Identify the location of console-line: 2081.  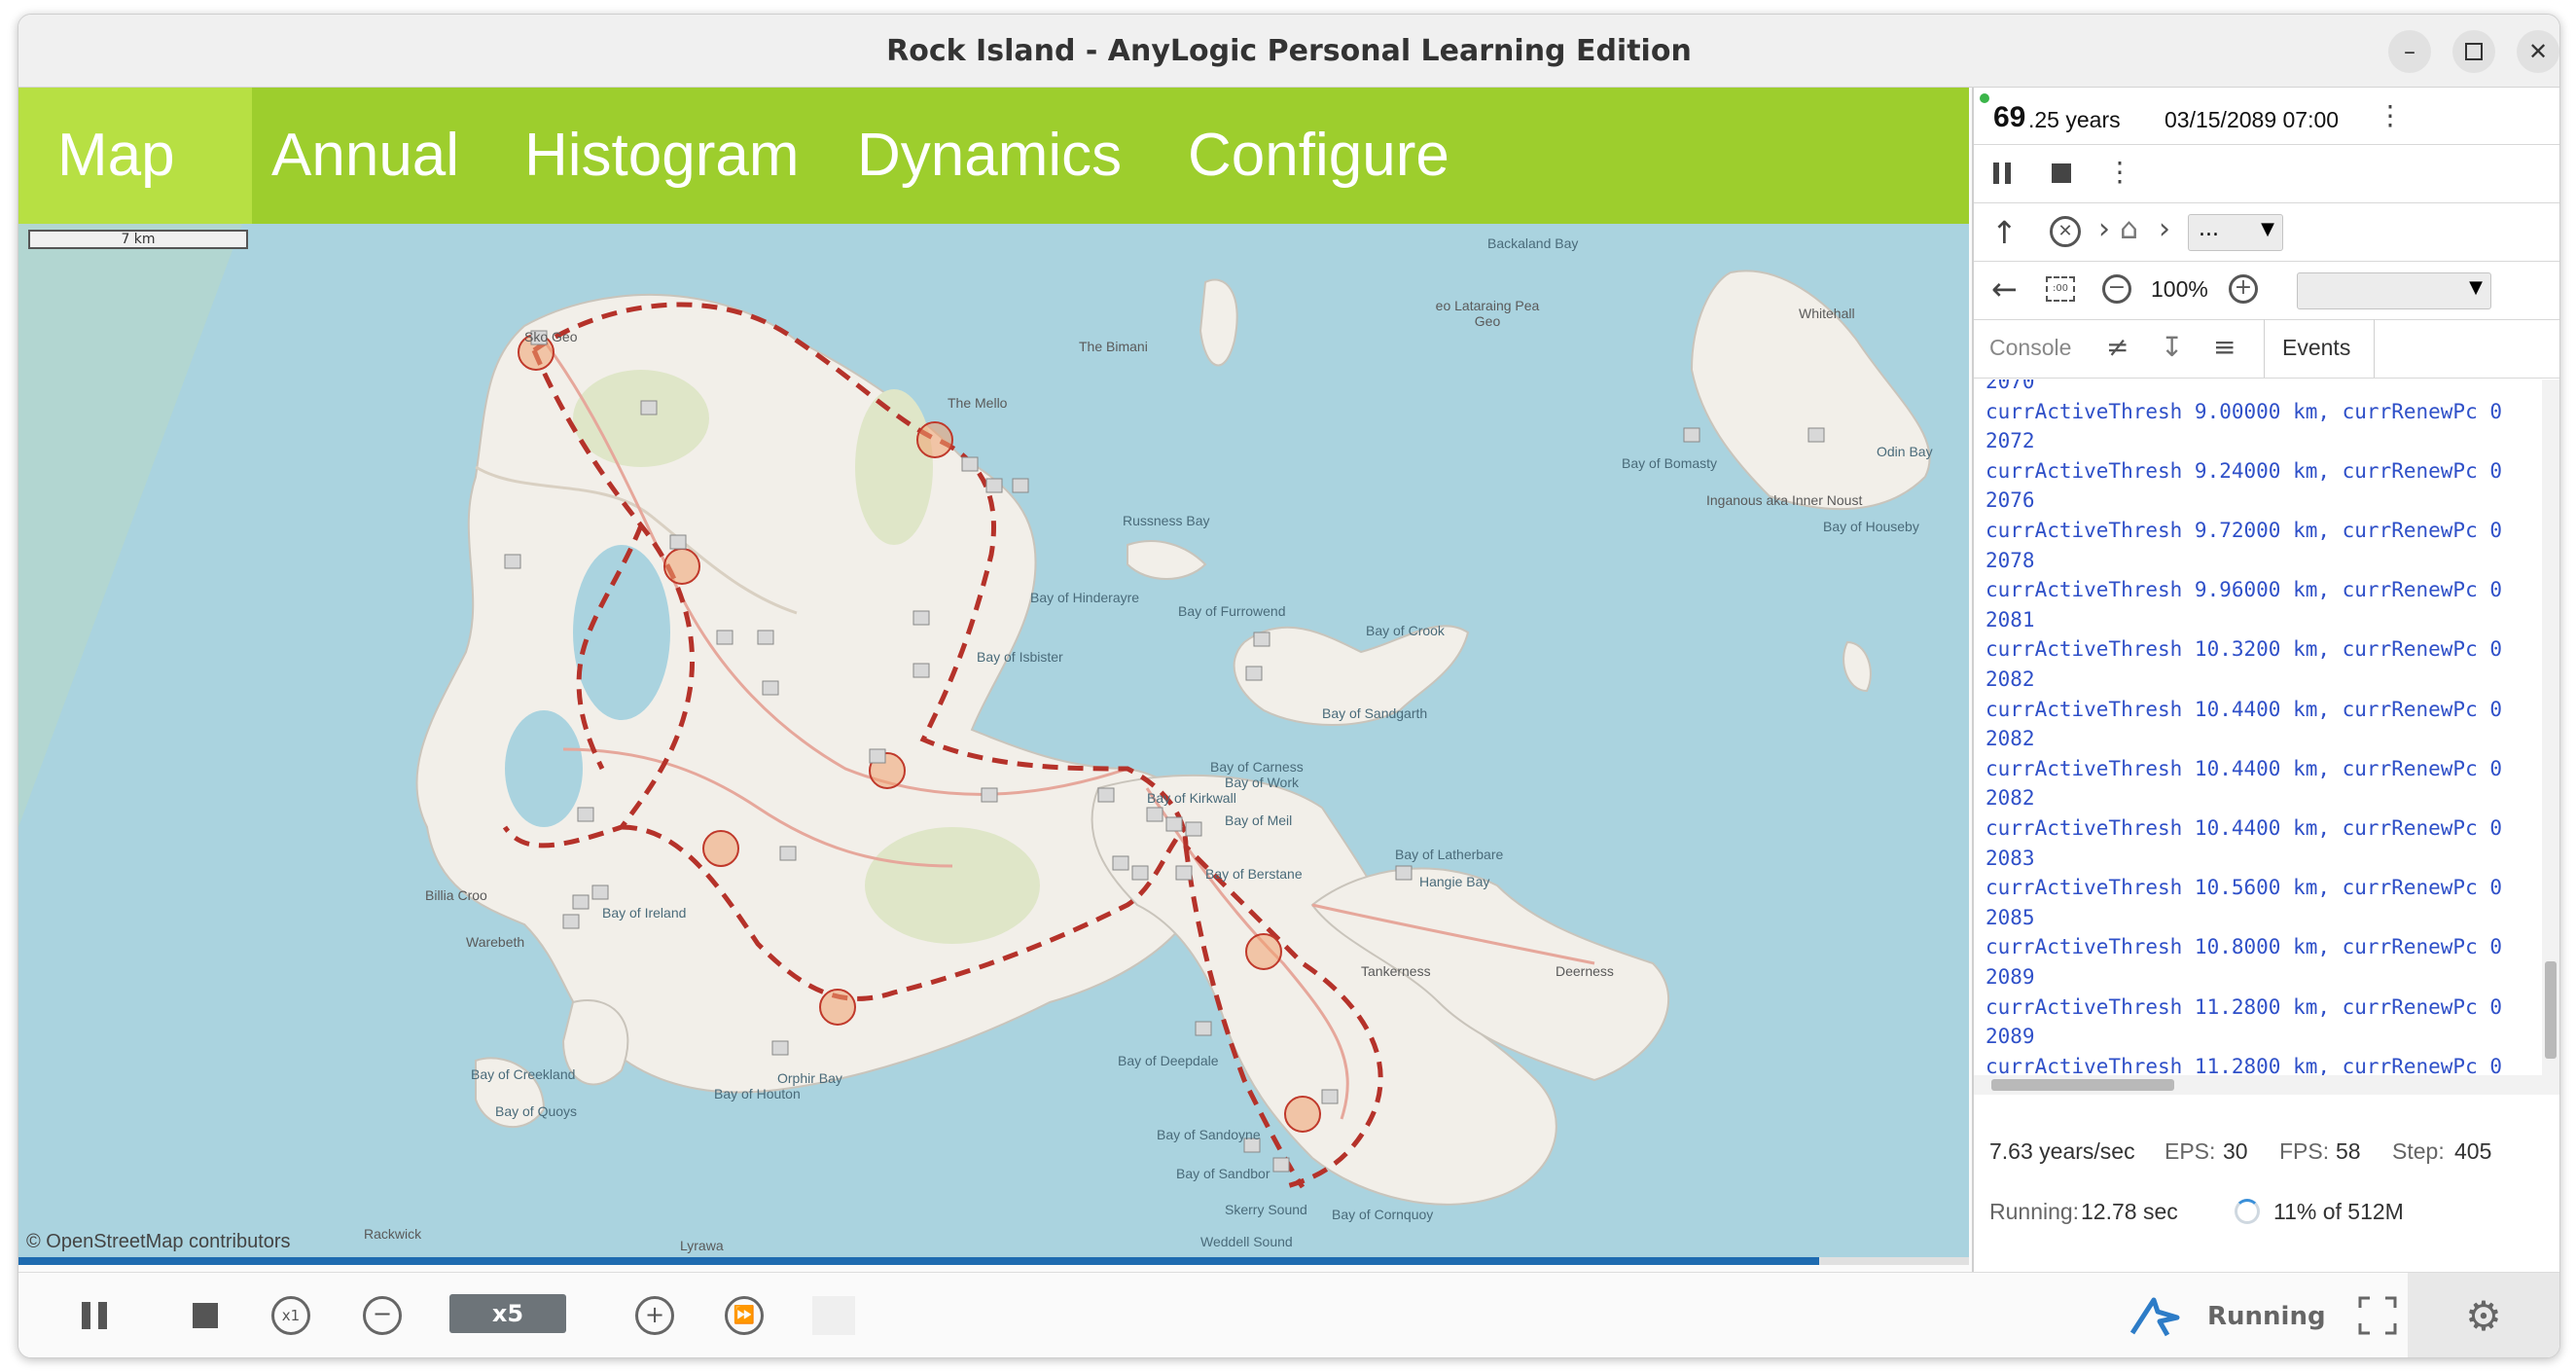
(2011, 619).